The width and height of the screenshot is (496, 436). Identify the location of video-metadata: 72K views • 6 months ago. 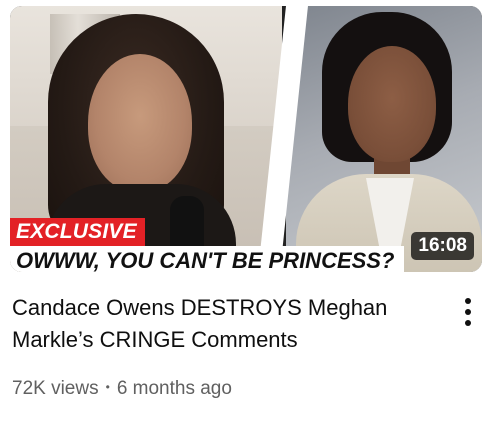
(122, 388).